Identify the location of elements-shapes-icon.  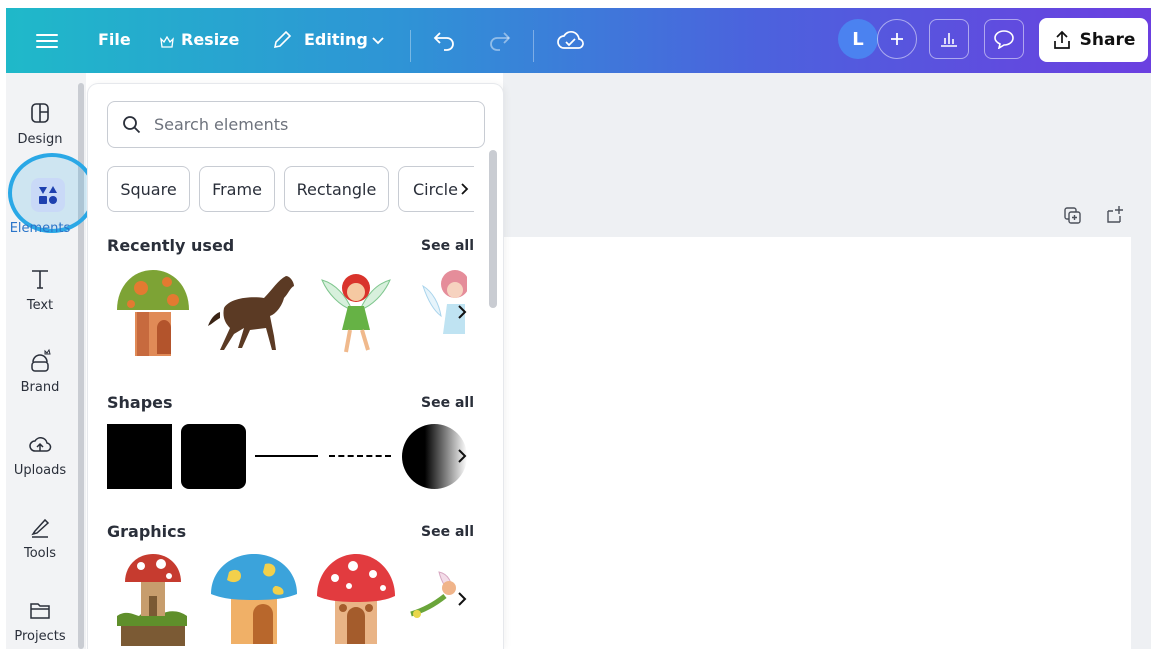
(48, 195).